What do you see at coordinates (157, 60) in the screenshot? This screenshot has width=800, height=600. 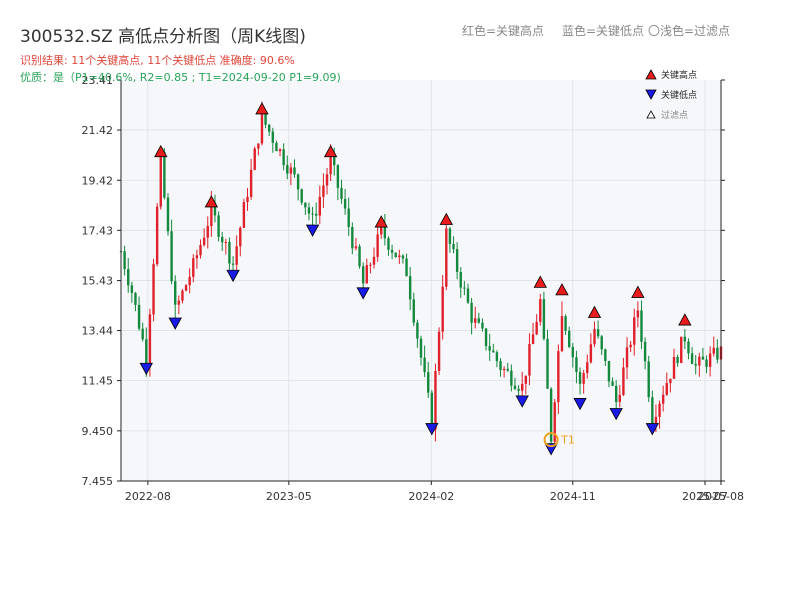 I see `recognition-summary: 识别结果: 11个关键高点, 11个关键低点 准确度: 90.6%` at bounding box center [157, 60].